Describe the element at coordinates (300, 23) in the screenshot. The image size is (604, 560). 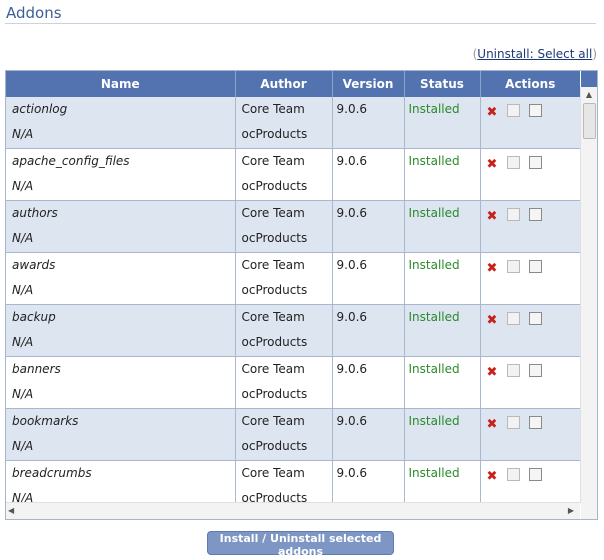
I see `title-divider` at that location.